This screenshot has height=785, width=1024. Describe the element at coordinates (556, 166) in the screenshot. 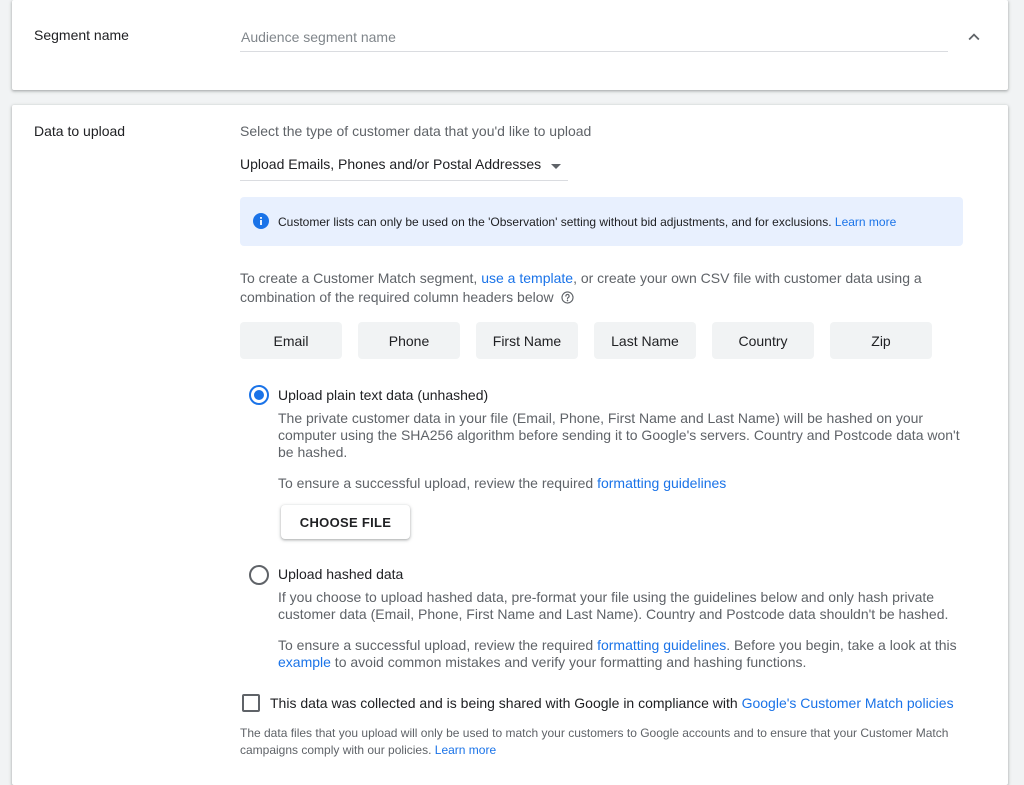

I see `dropdown-arrow-icon` at that location.